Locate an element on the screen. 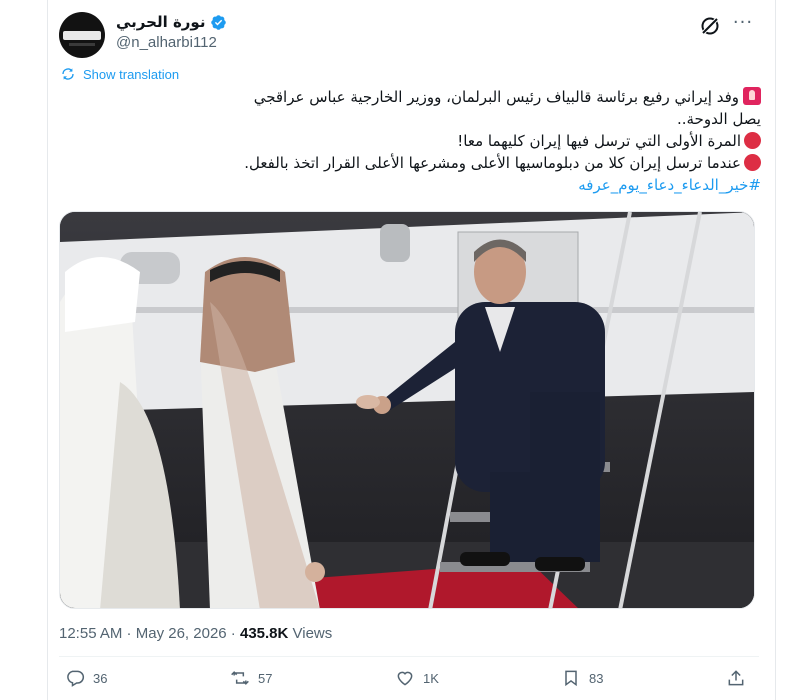 The height and width of the screenshot is (700, 800). tweet-header: نورة الحربي @n_alharbi112 ··· is located at coordinates (411, 31).